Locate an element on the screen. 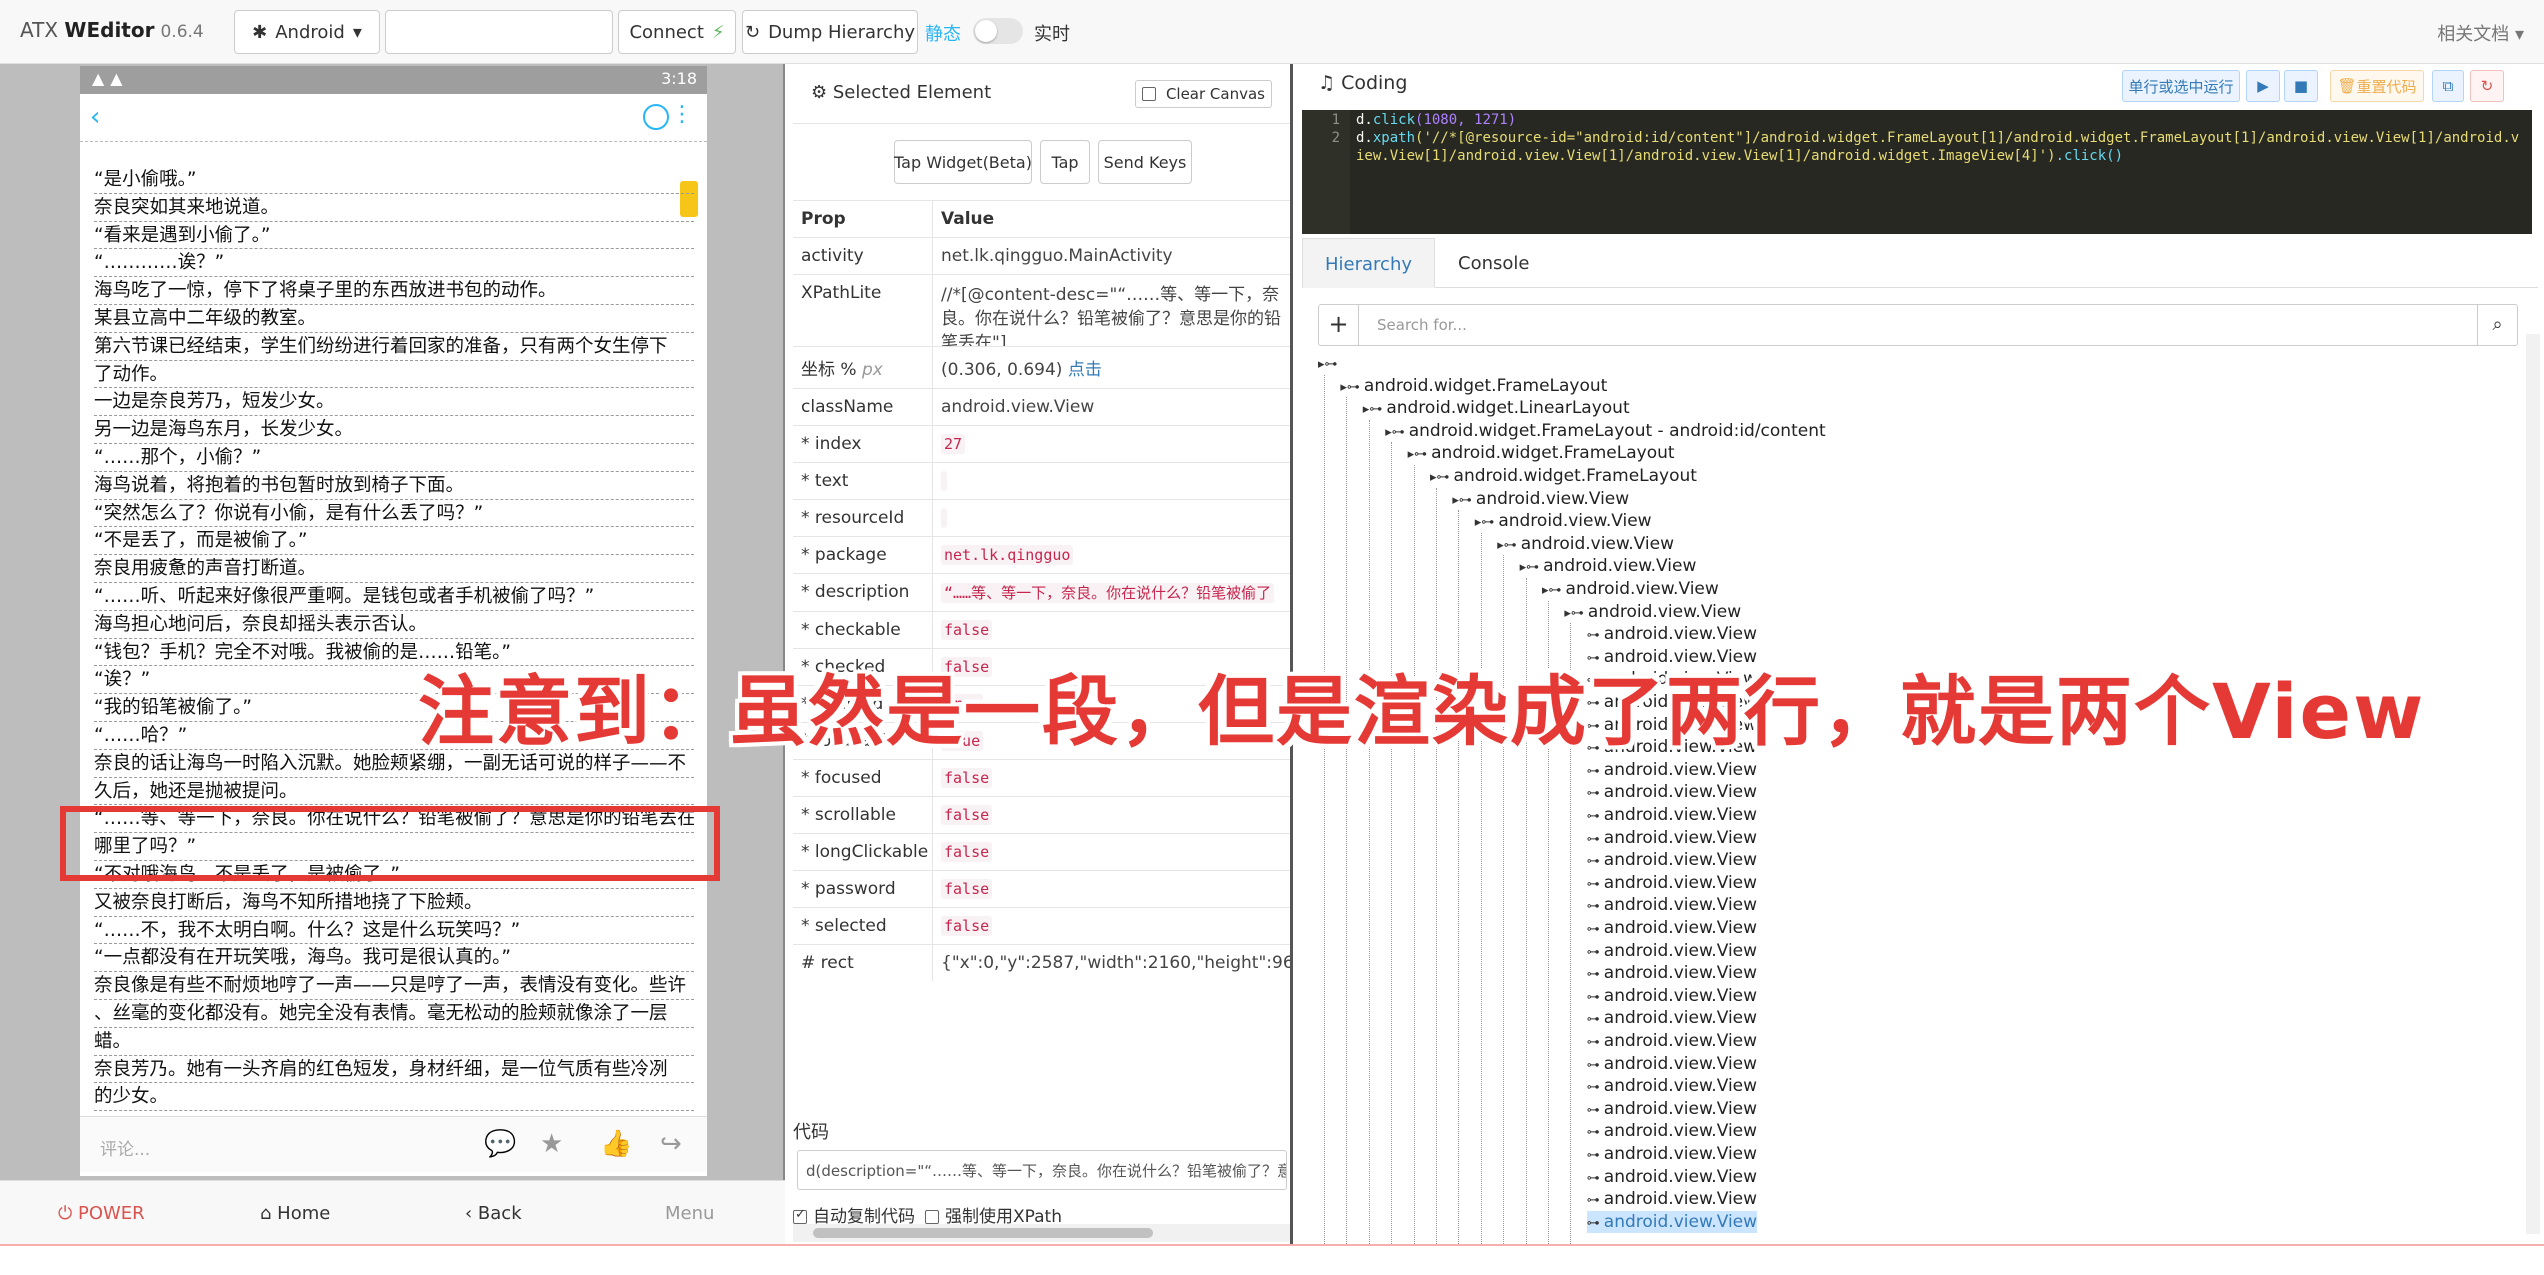 The image size is (2544, 1275). reader-line: “不是丢了，而是被偷了。” is located at coordinates (394, 541).